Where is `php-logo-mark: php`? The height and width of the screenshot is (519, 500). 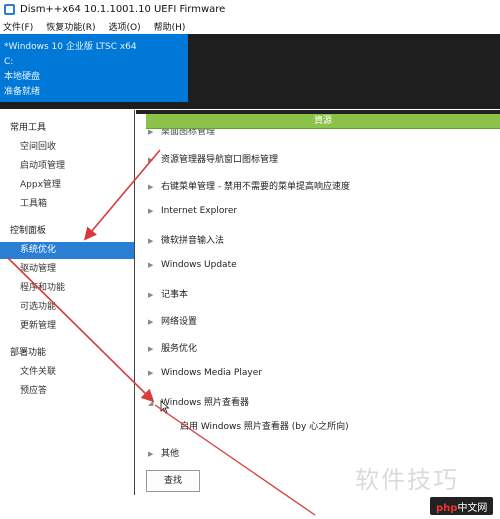 php-logo-mark: php is located at coordinates (447, 508).